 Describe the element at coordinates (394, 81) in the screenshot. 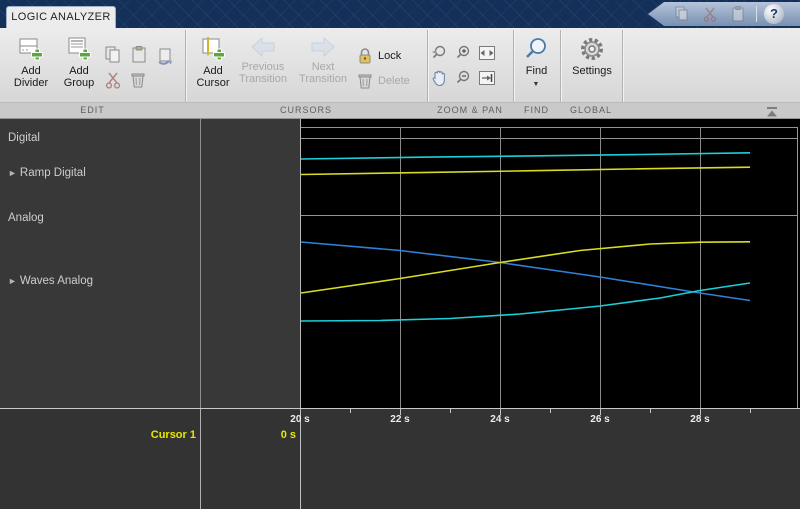

I see `delete-cursor-label: Delete` at that location.